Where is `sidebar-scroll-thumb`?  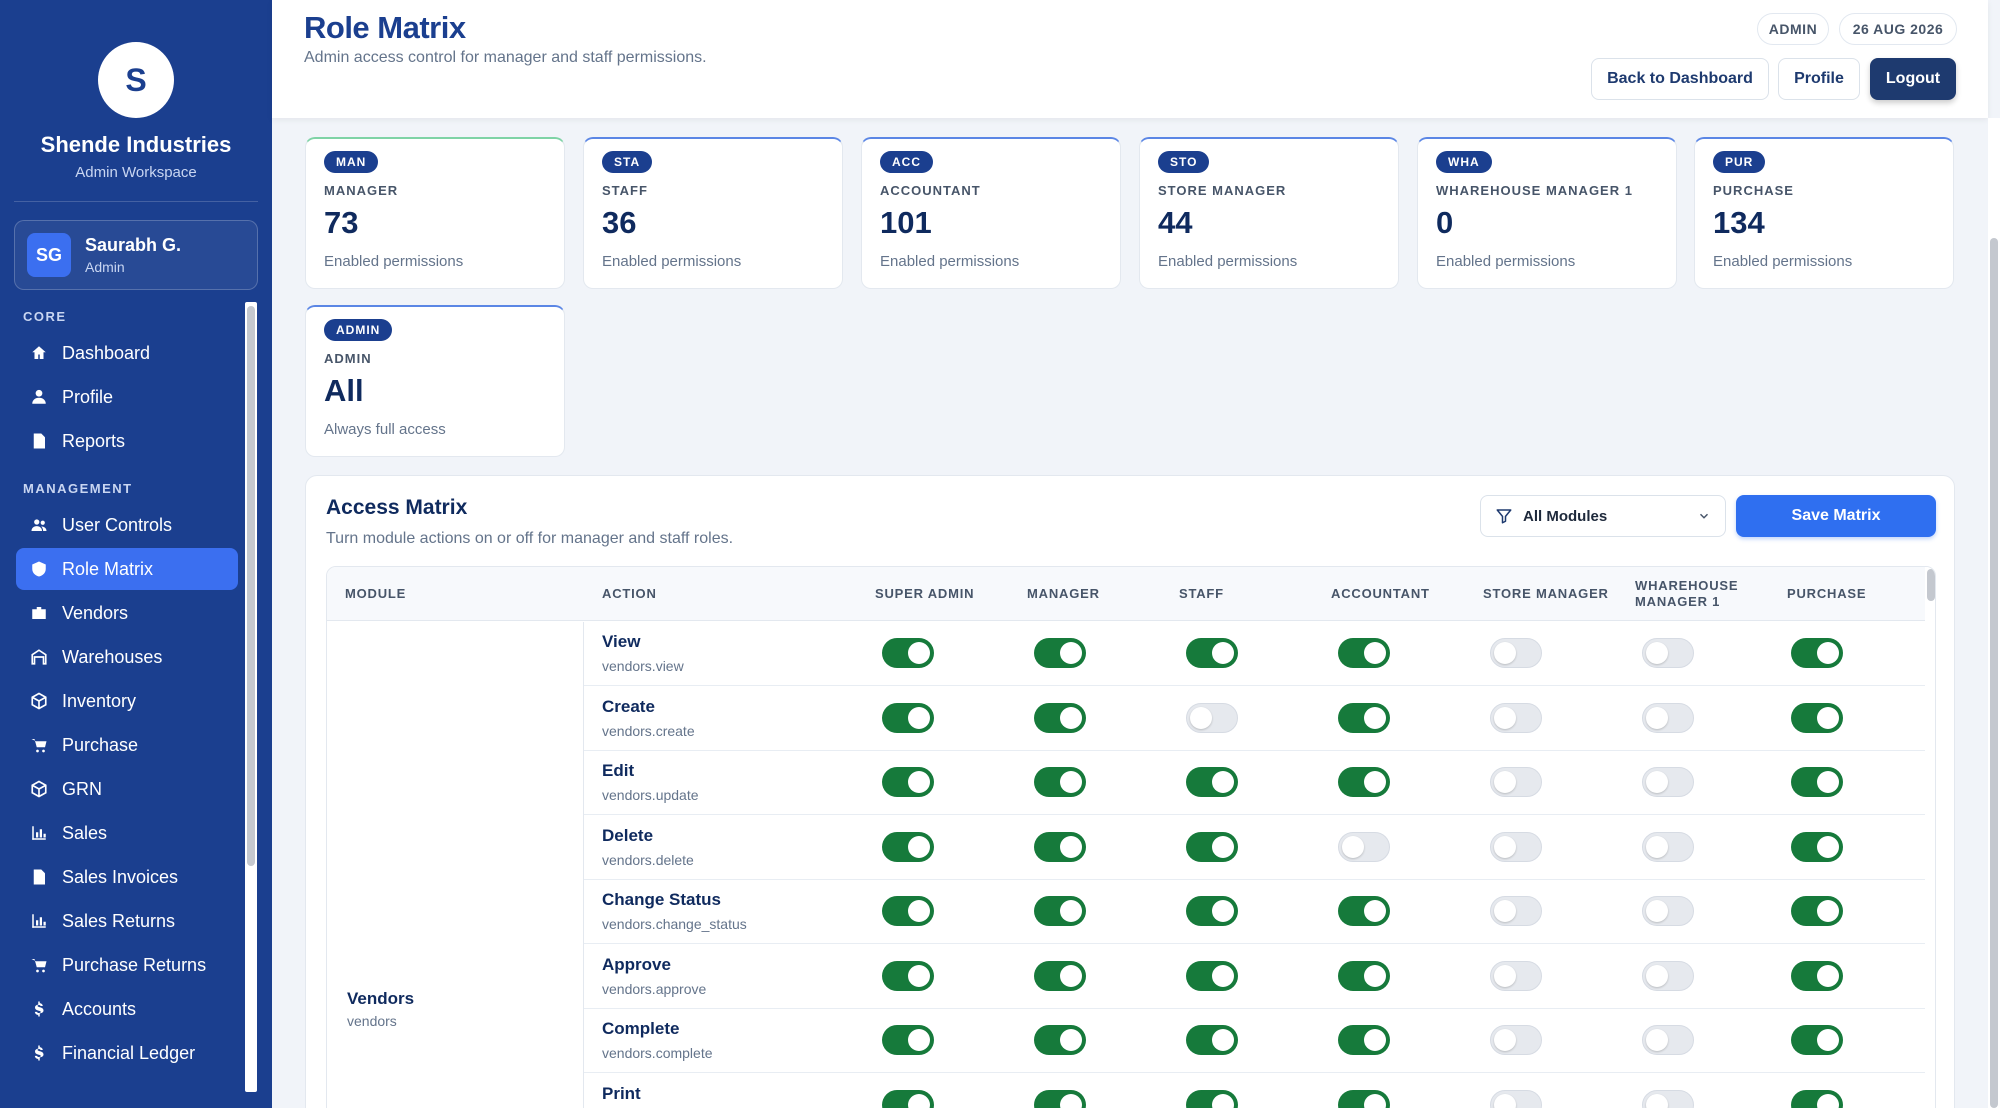
sidebar-scroll-thumb is located at coordinates (251, 586).